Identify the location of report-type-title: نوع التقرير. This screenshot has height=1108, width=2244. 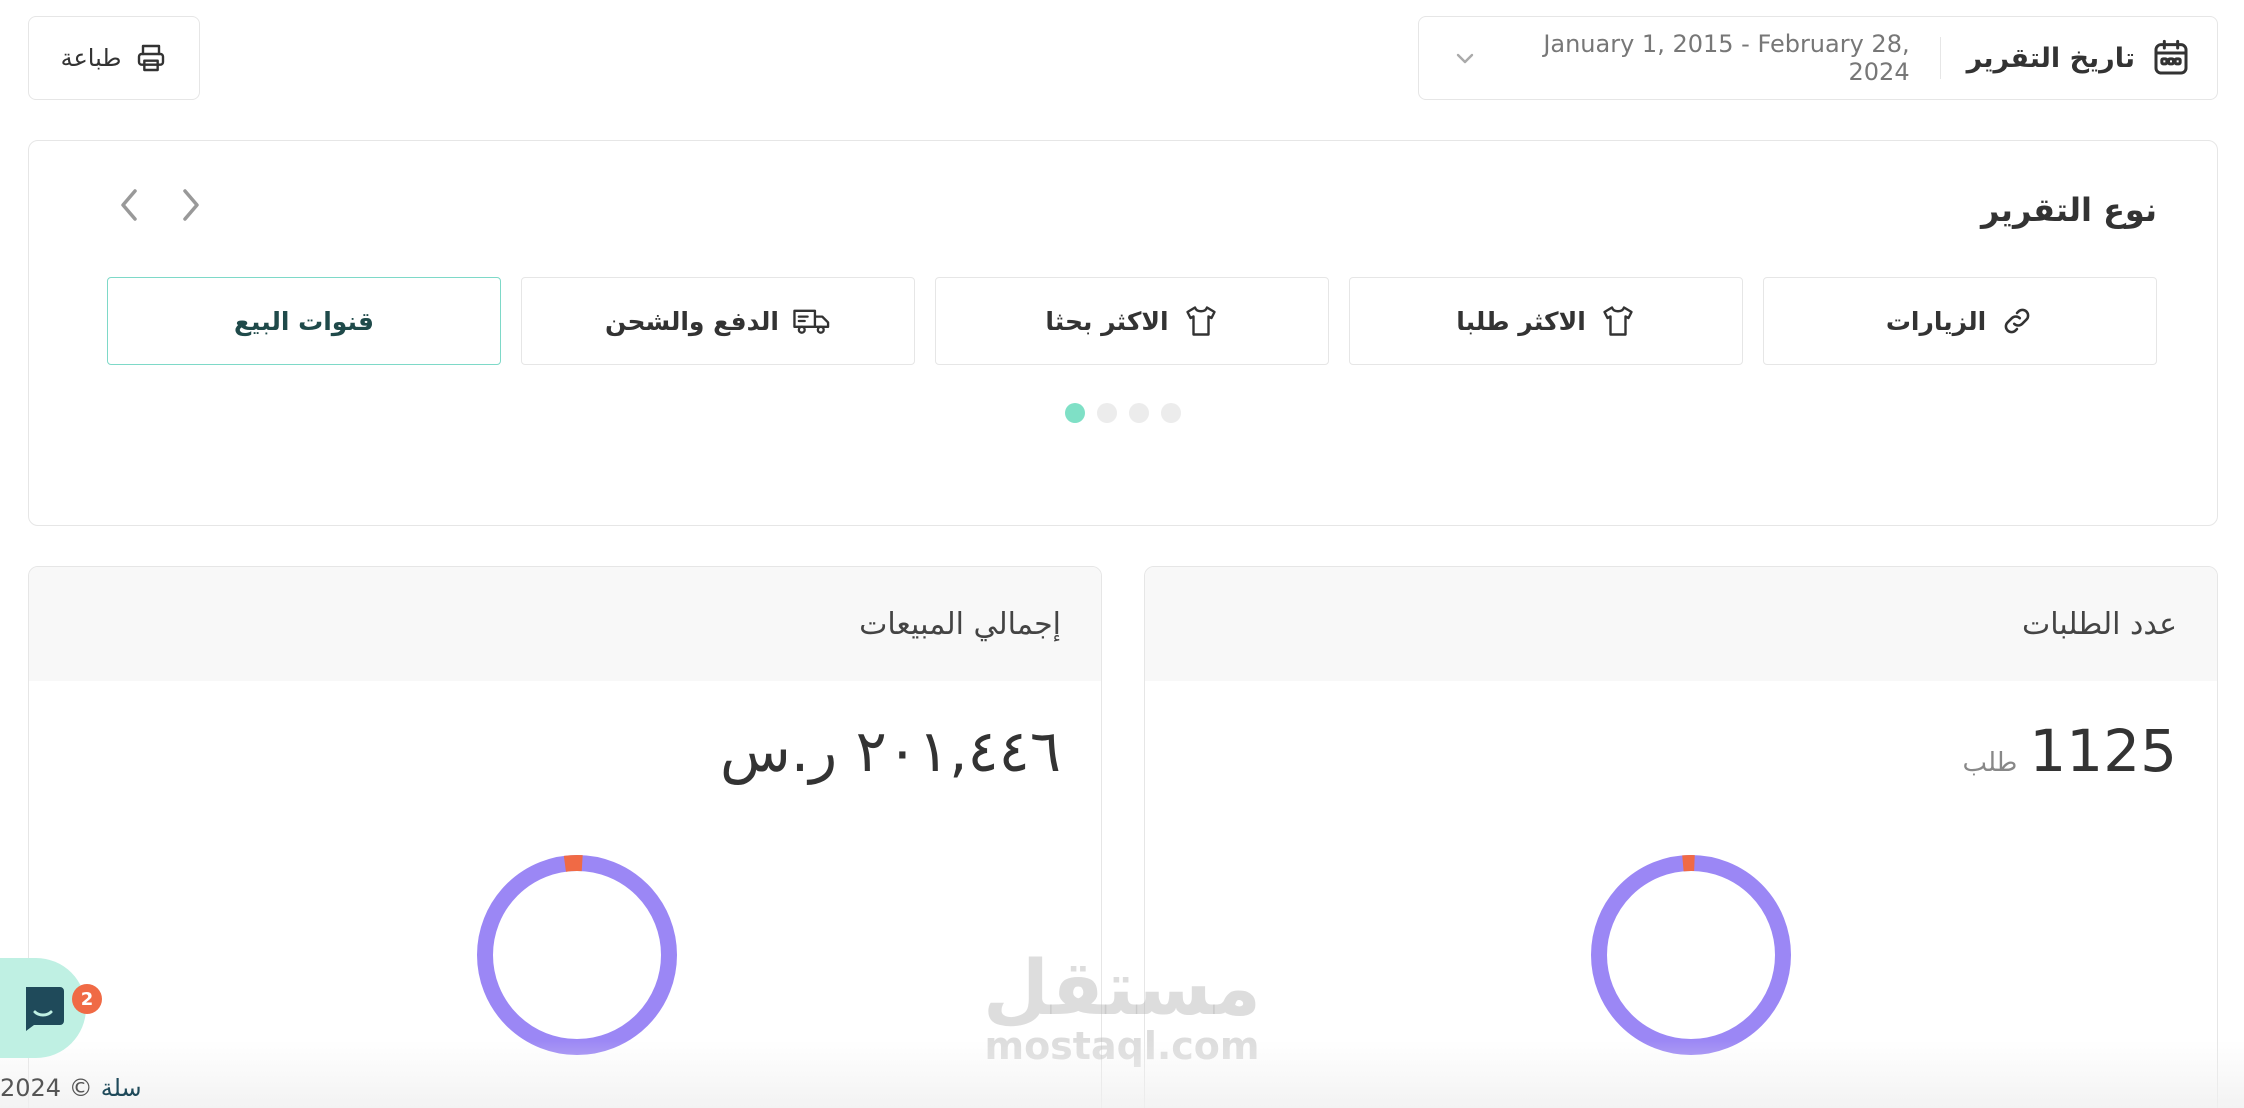
(2069, 210).